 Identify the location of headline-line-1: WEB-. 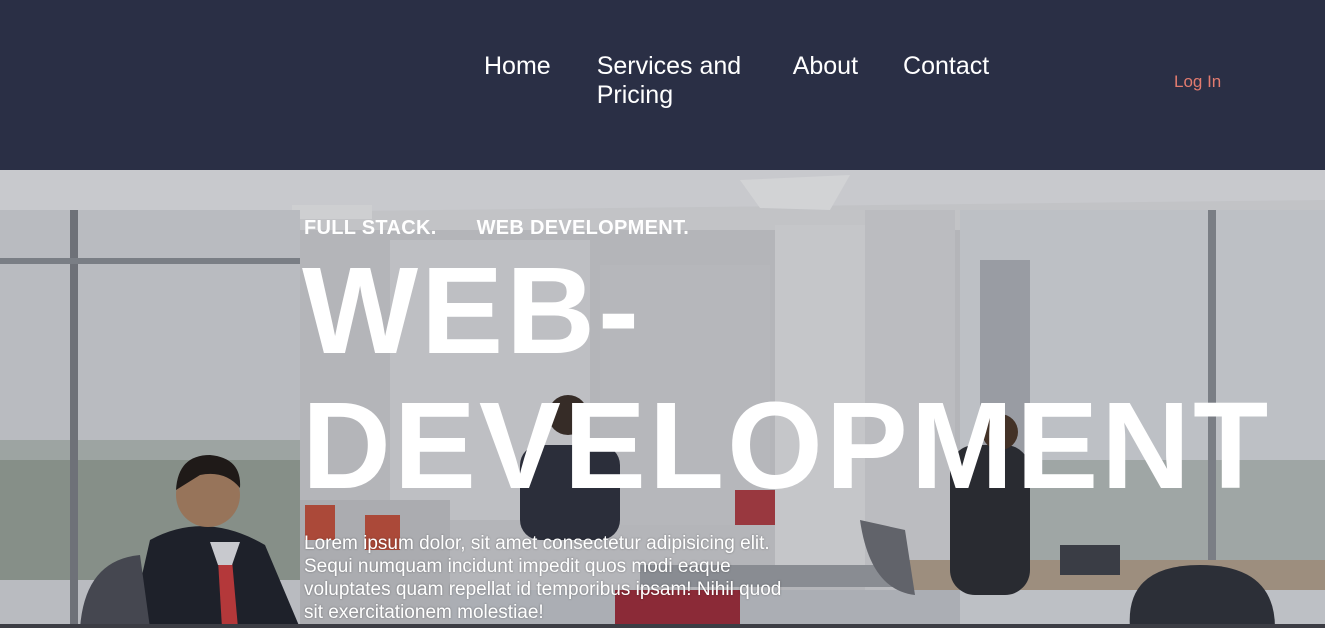
(472, 311).